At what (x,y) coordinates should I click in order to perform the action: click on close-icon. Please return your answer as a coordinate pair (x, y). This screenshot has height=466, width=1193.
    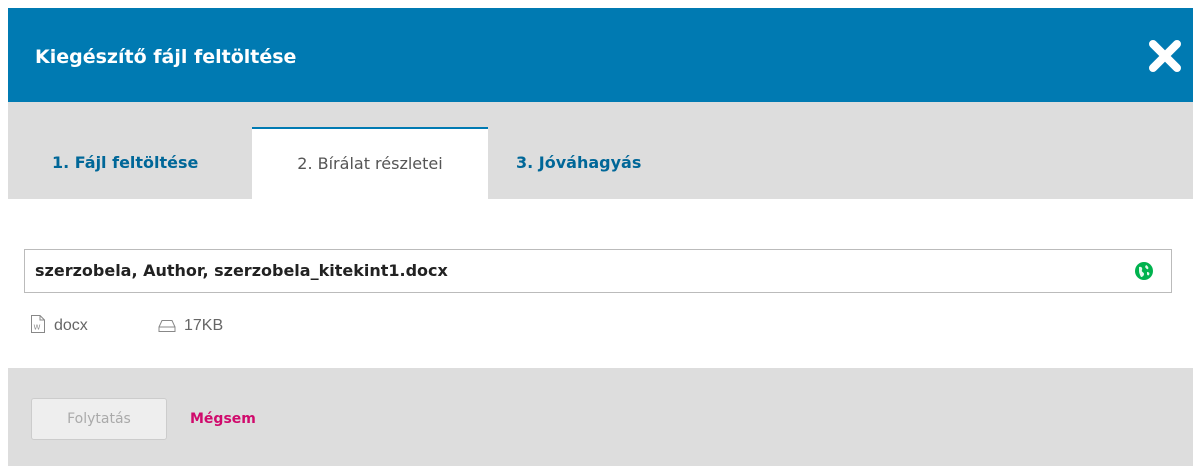
    Looking at the image, I should click on (1165, 56).